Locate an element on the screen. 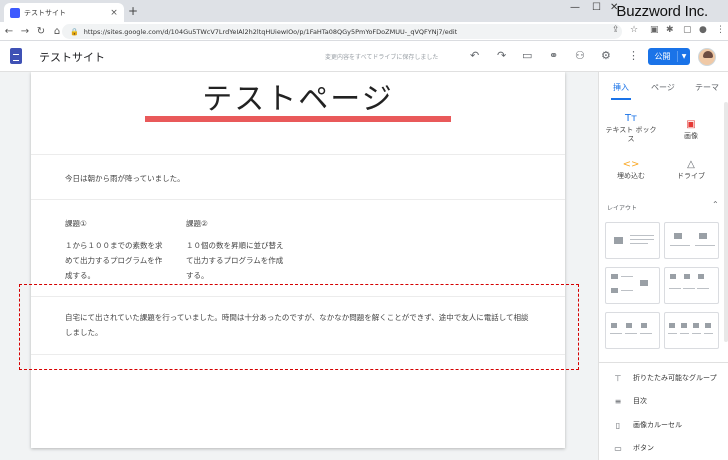 The width and height of the screenshot is (728, 460). component-label: 目次 is located at coordinates (640, 401).